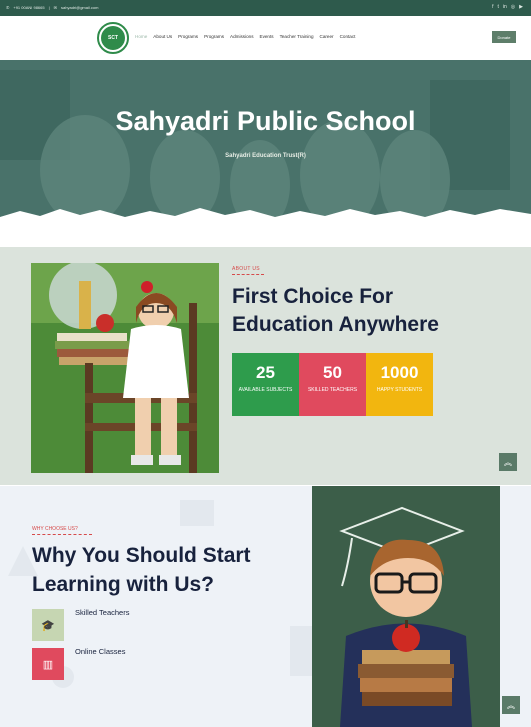  I want to click on feature-online-classes: Online Classes, so click(100, 651).